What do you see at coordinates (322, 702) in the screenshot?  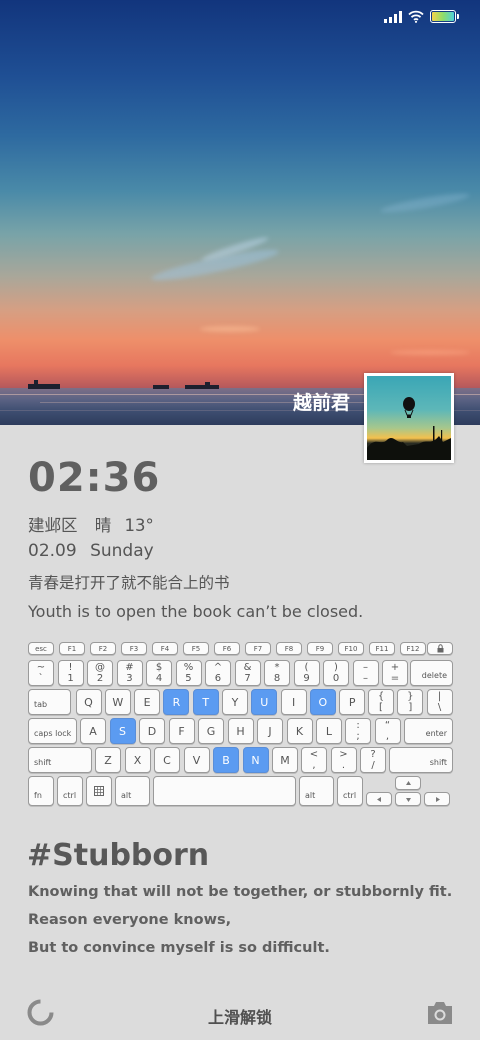 I see `key-o: O` at bounding box center [322, 702].